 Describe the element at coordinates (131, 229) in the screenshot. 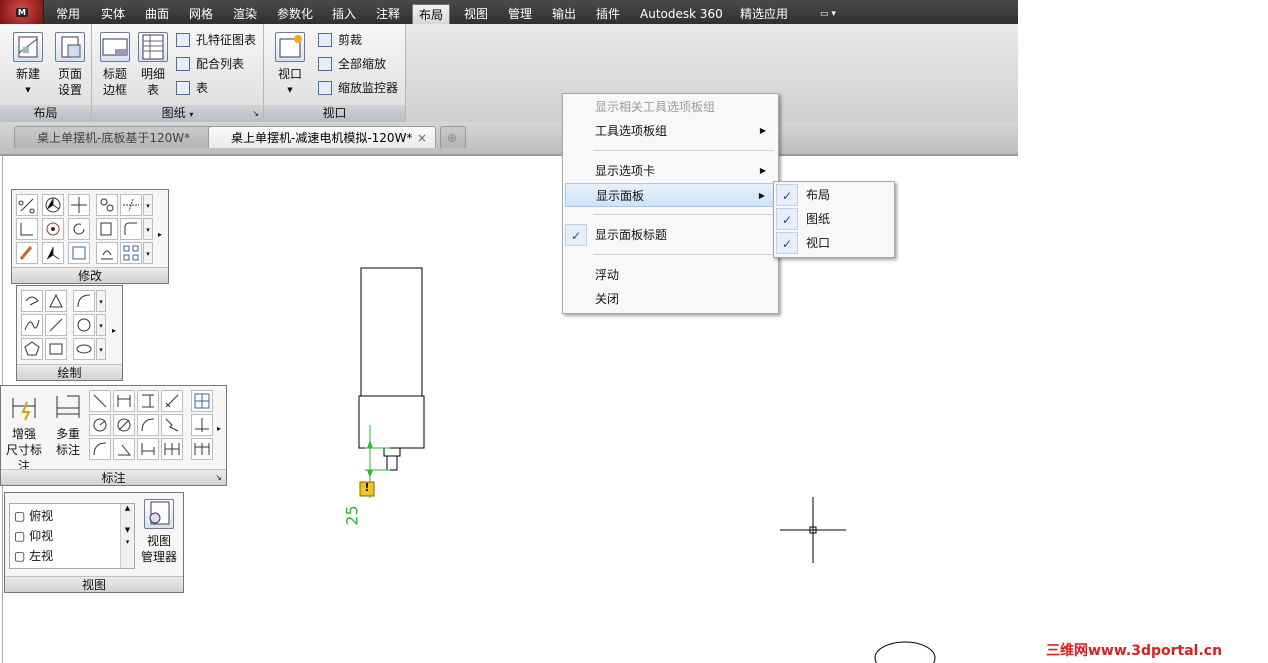

I see `fillet-icon` at that location.